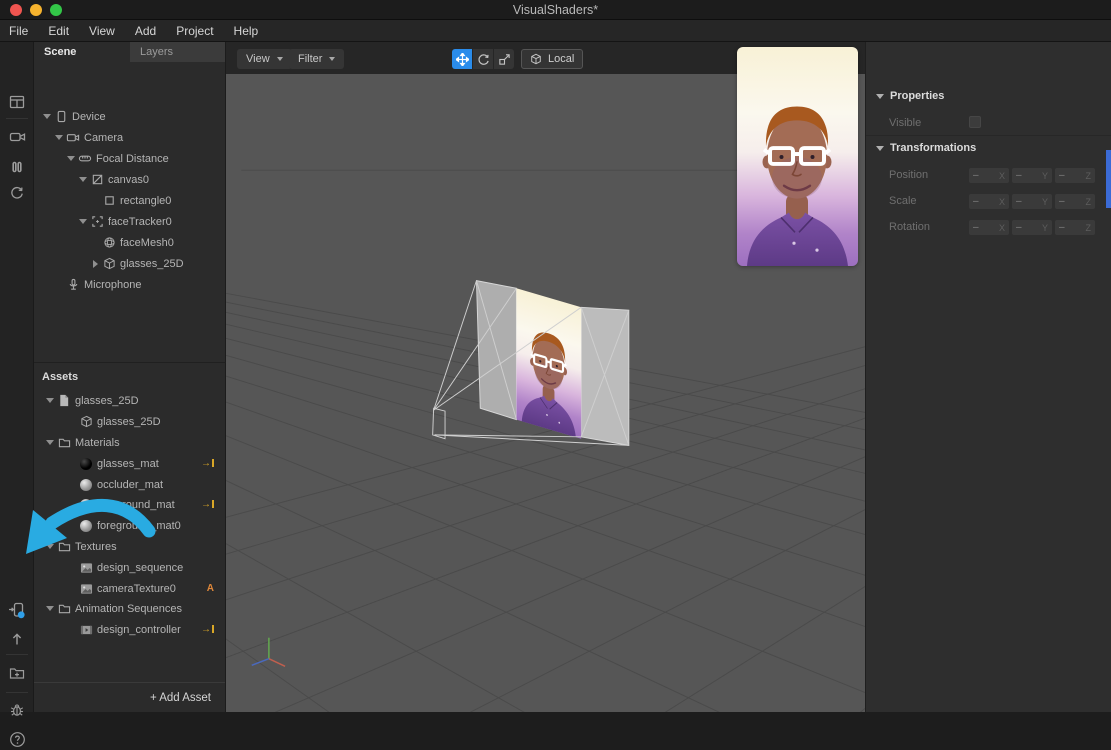 The height and width of the screenshot is (750, 1111). Describe the element at coordinates (933, 148) in the screenshot. I see `section-title: Transformations` at that location.